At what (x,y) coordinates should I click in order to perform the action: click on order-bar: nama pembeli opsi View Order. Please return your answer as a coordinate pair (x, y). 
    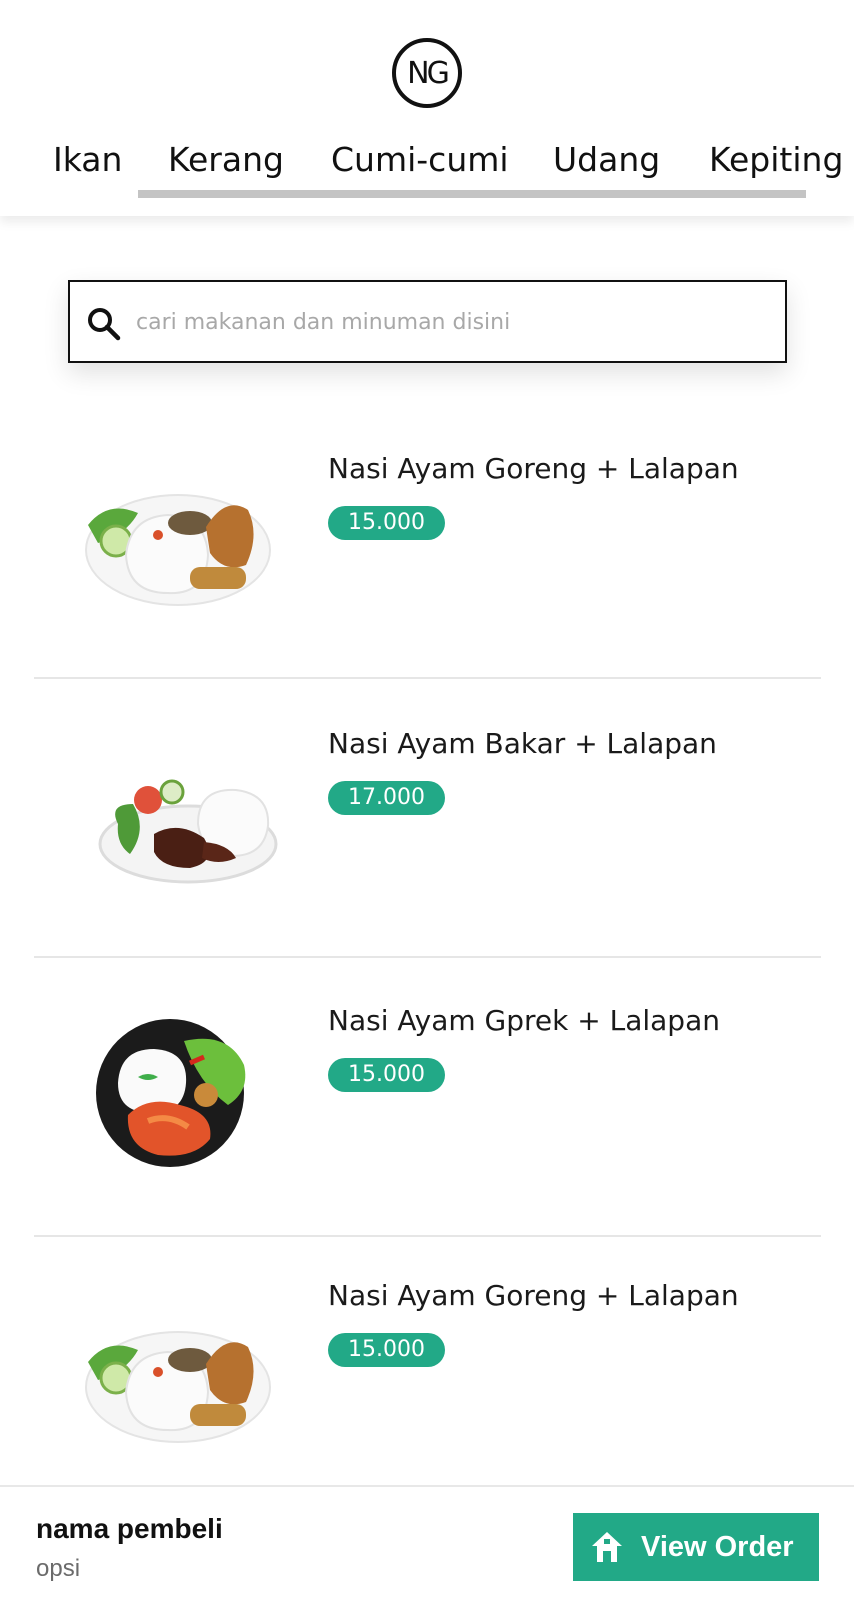
    Looking at the image, I should click on (427, 1542).